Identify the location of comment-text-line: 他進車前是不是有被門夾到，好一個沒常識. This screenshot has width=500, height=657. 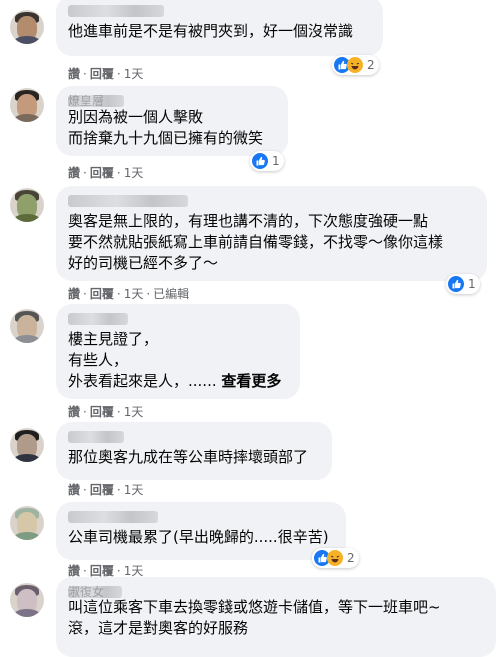
(211, 31).